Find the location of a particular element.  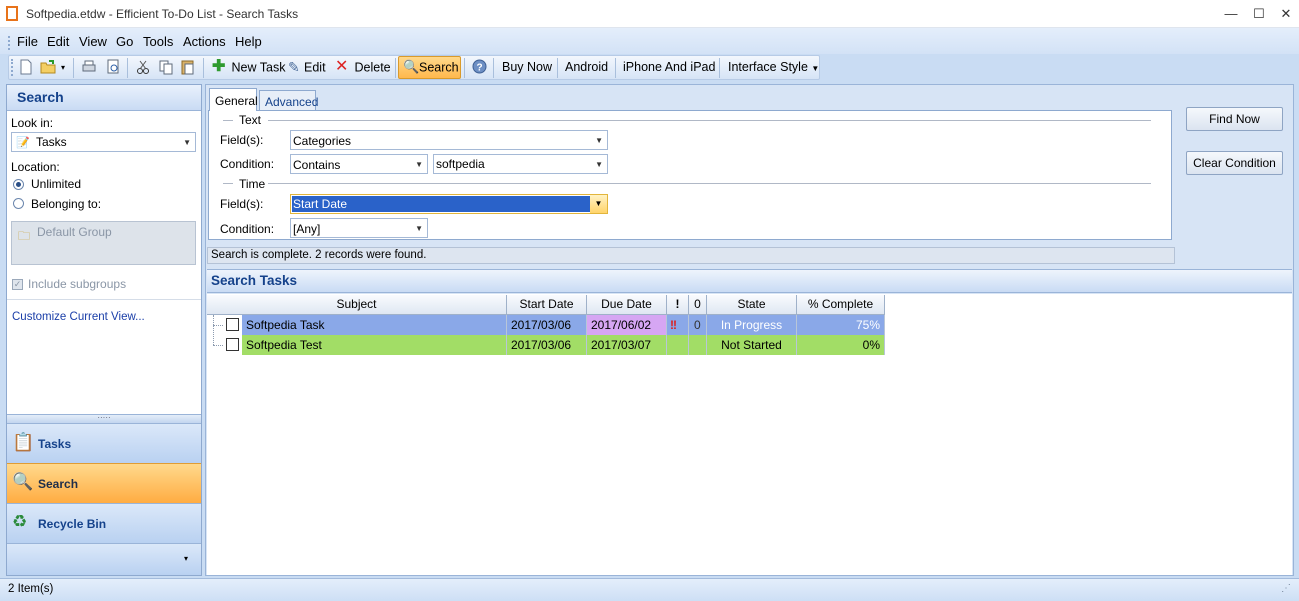

search-button-content: 🔍Search is located at coordinates (431, 68).